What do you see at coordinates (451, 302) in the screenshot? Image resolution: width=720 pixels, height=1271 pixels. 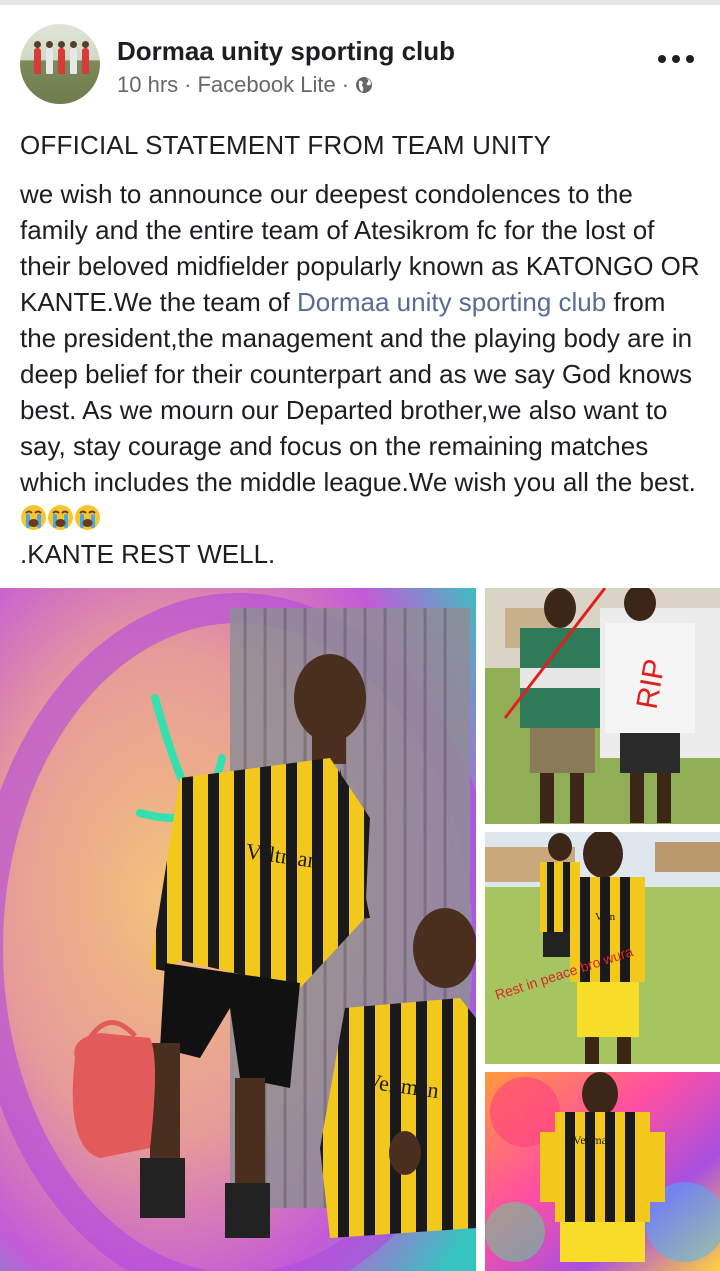 I see `page-link: Dormaa unity sporting club` at bounding box center [451, 302].